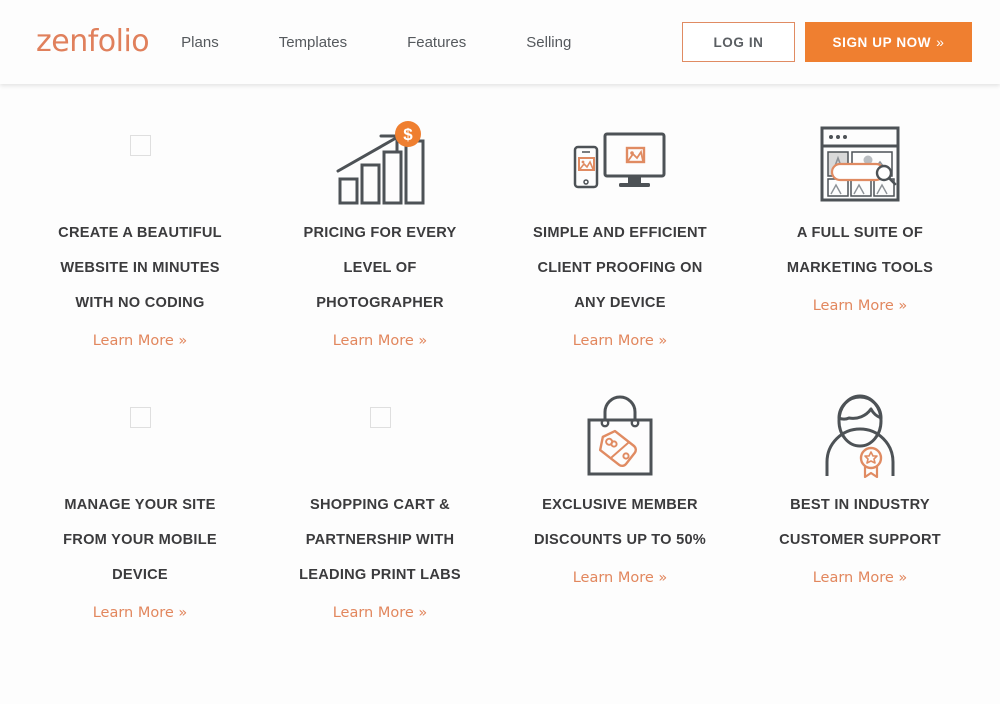  Describe the element at coordinates (548, 42) in the screenshot. I see `nav-item-selling: Selling` at that location.